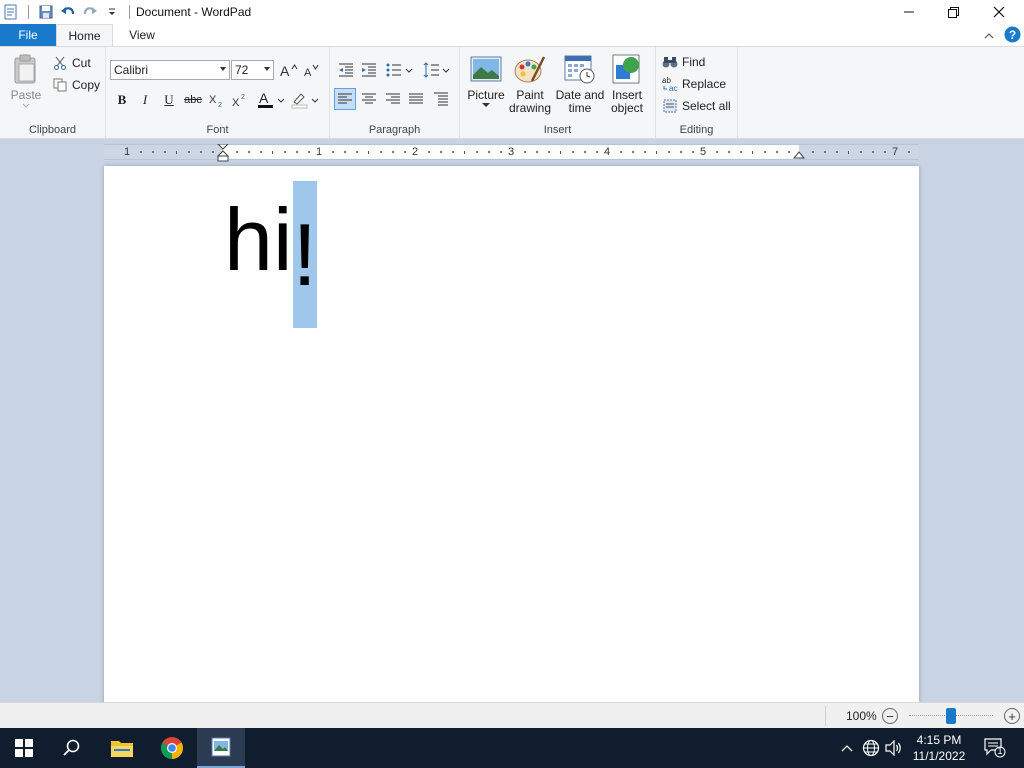 This screenshot has height=768, width=1024. I want to click on taskbar: 4:15 PM 11/1/2022 1, so click(512, 748).